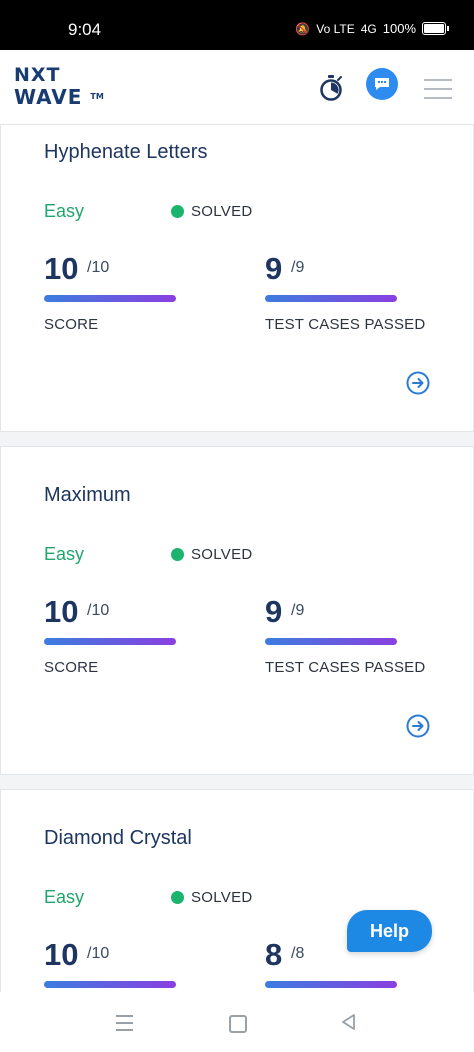  I want to click on back-icon, so click(349, 1022).